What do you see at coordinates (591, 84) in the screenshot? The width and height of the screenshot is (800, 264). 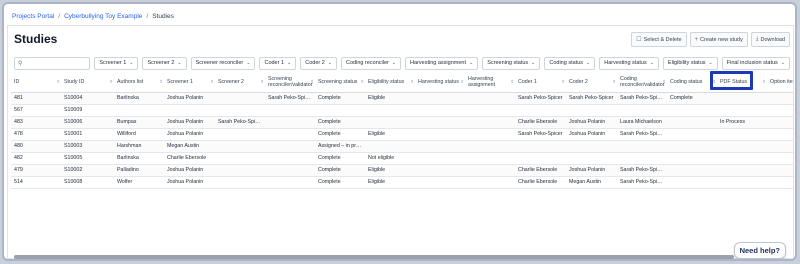 I see `column-header: Coder 2 ⇕` at bounding box center [591, 84].